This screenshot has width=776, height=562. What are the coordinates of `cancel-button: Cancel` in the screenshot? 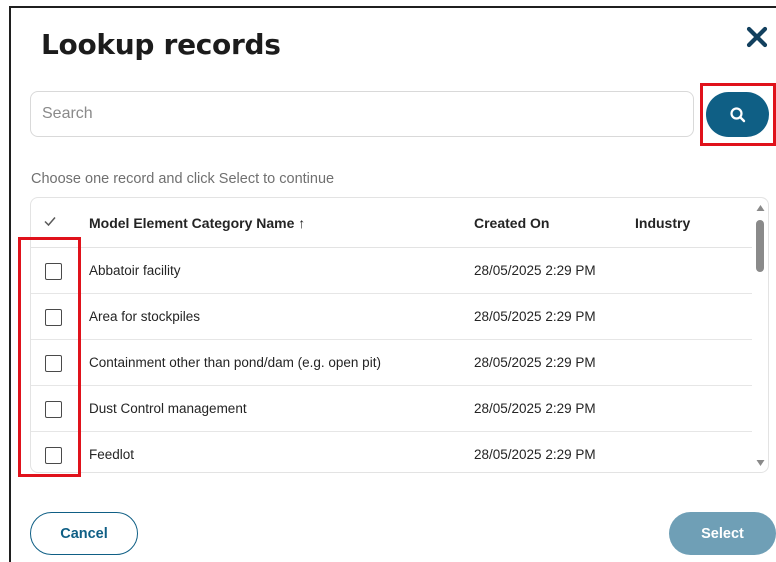 It's located at (84, 533).